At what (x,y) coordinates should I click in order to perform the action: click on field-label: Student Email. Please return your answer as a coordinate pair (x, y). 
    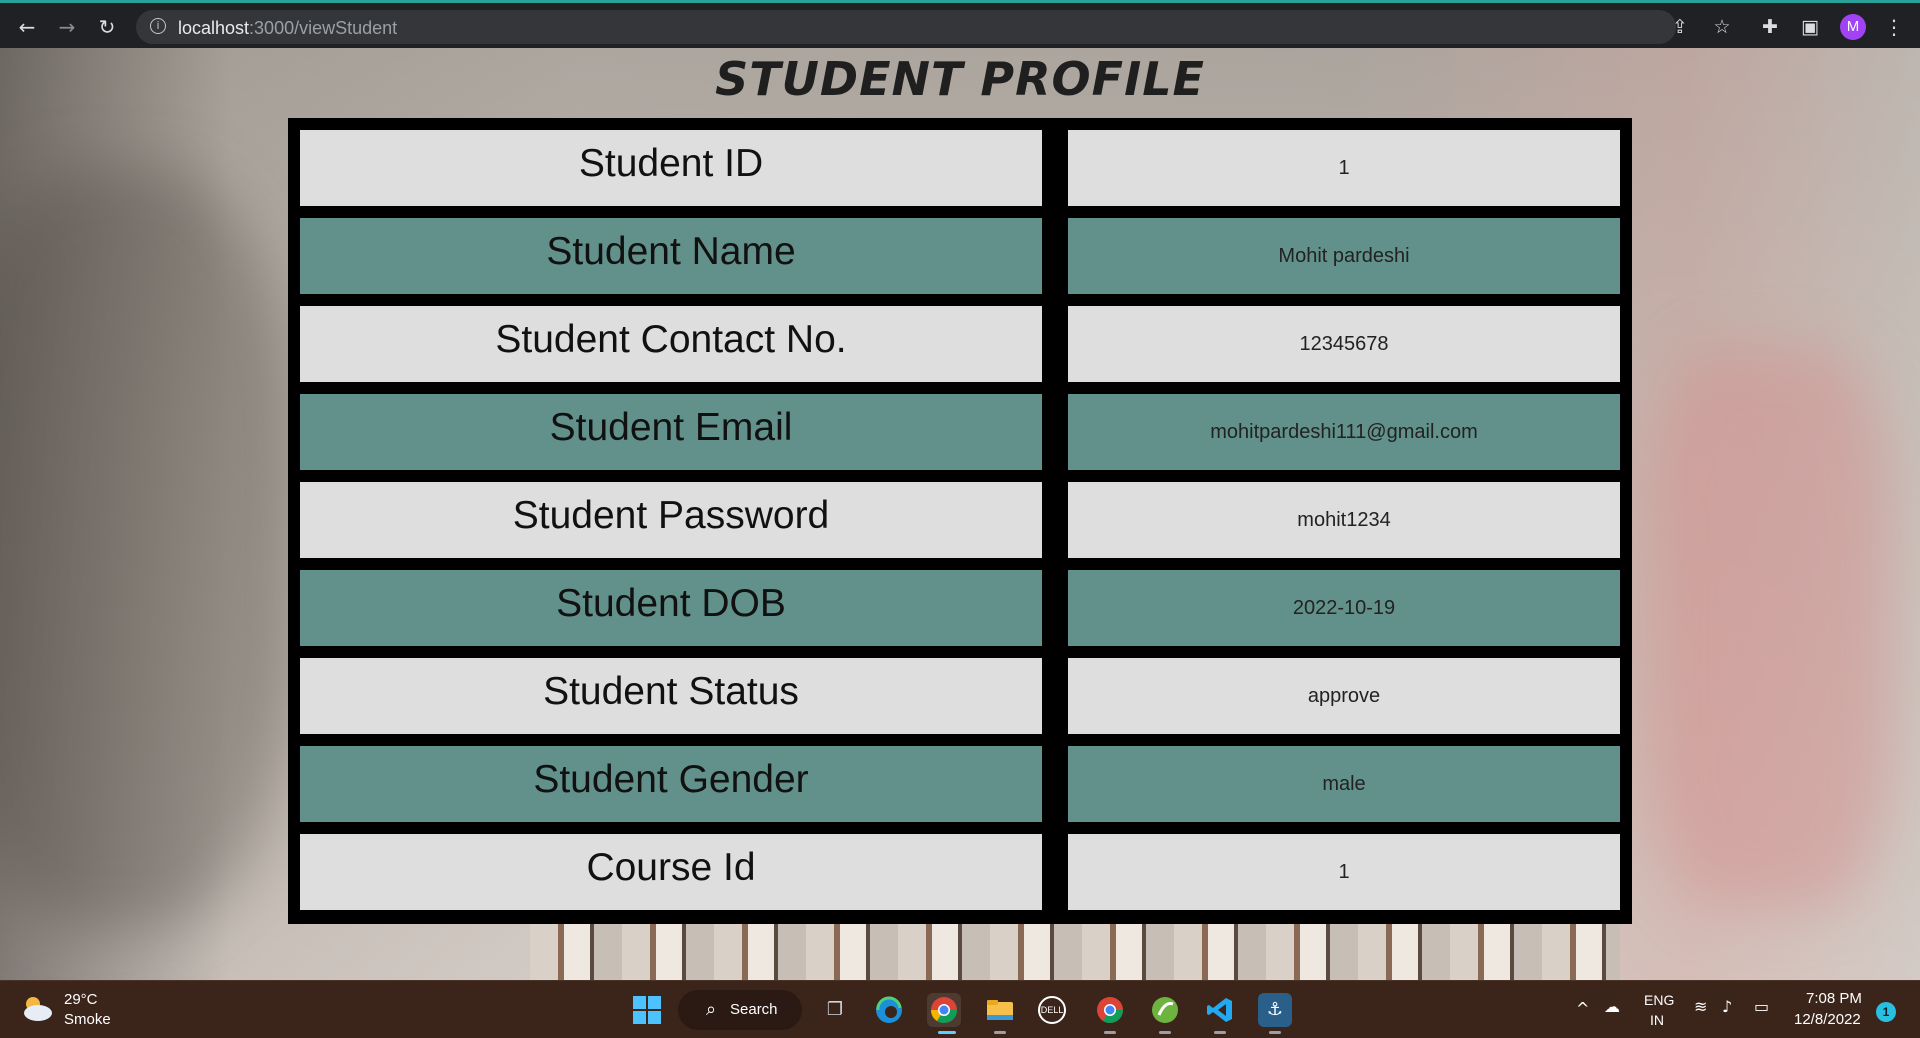
    Looking at the image, I should click on (671, 432).